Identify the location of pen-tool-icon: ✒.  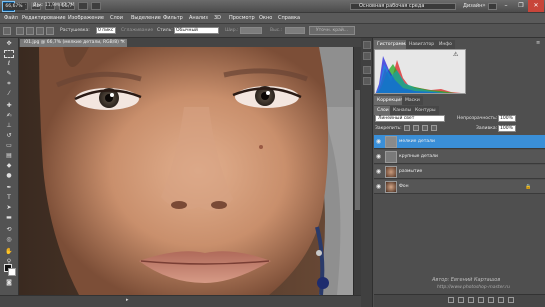
(9, 188).